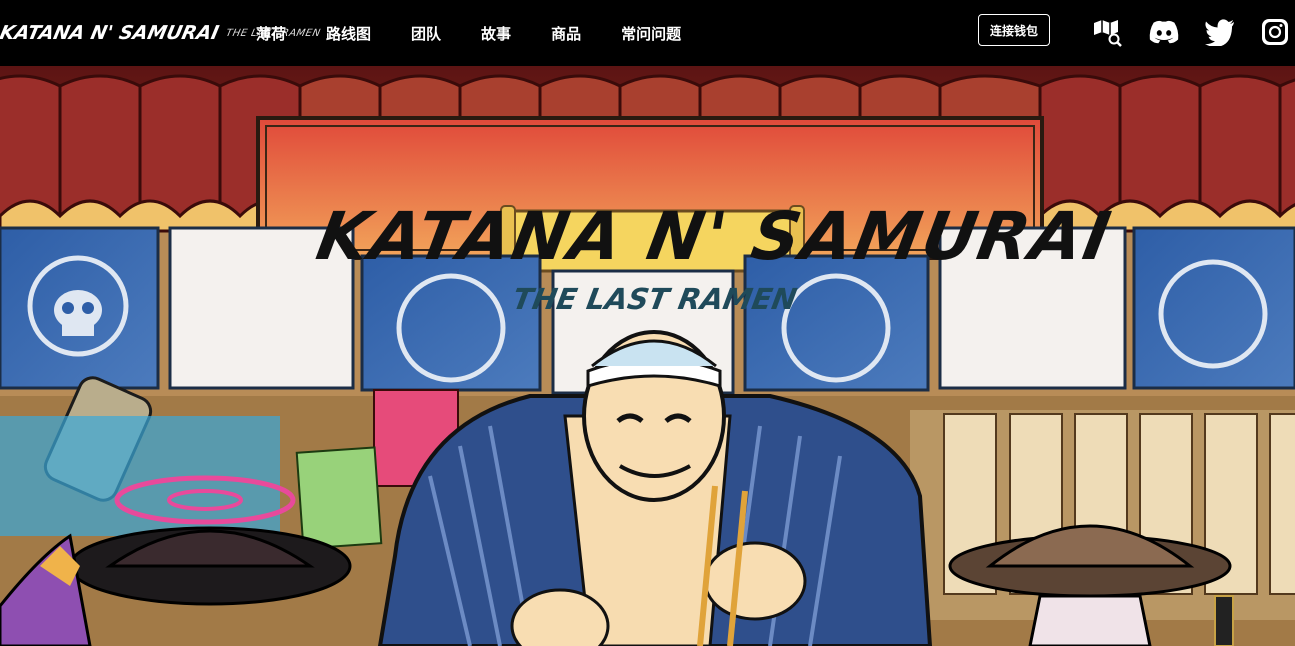  Describe the element at coordinates (348, 33) in the screenshot. I see `nav-item-roadmap: 路线图` at that location.